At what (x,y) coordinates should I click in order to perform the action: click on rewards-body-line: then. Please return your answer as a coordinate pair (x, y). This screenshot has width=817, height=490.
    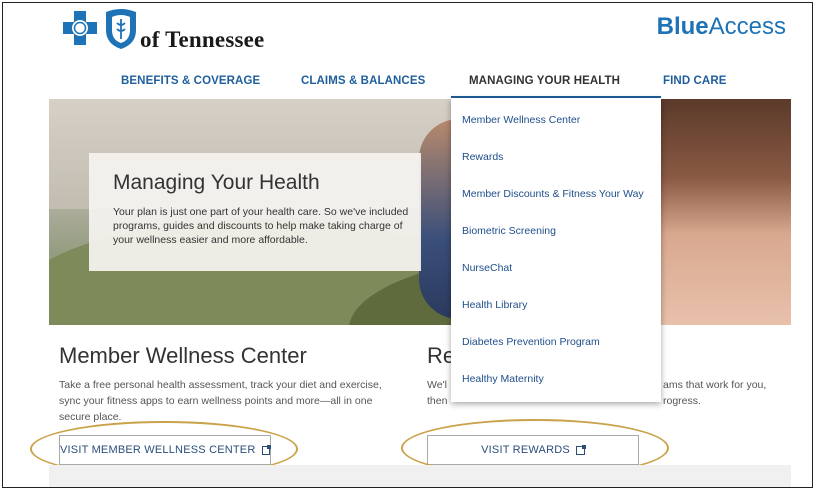
    Looking at the image, I should click on (437, 401).